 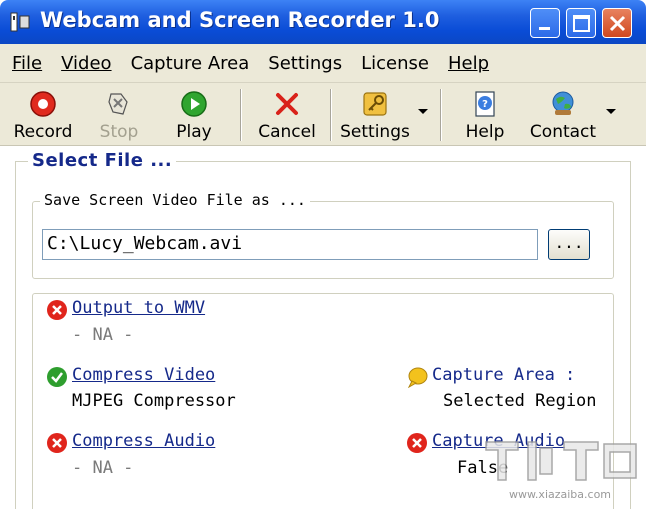 What do you see at coordinates (417, 377) in the screenshot?
I see `info-bubble-icon` at bounding box center [417, 377].